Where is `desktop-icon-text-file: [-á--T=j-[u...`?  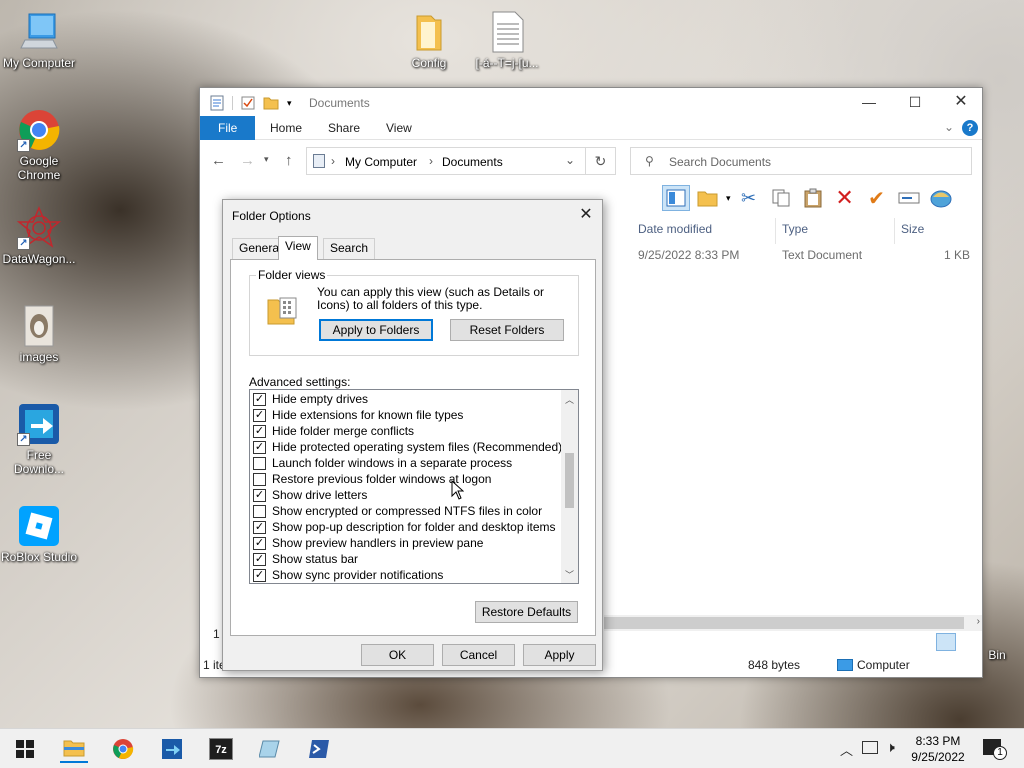
desktop-icon-text-file: [-á--T=j-[u... is located at coordinates (507, 40).